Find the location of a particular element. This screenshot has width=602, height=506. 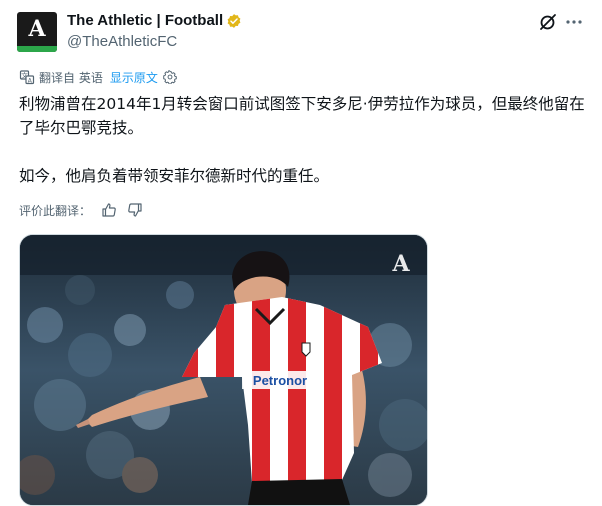

account-handle: @TheAthleticFC is located at coordinates (122, 42).